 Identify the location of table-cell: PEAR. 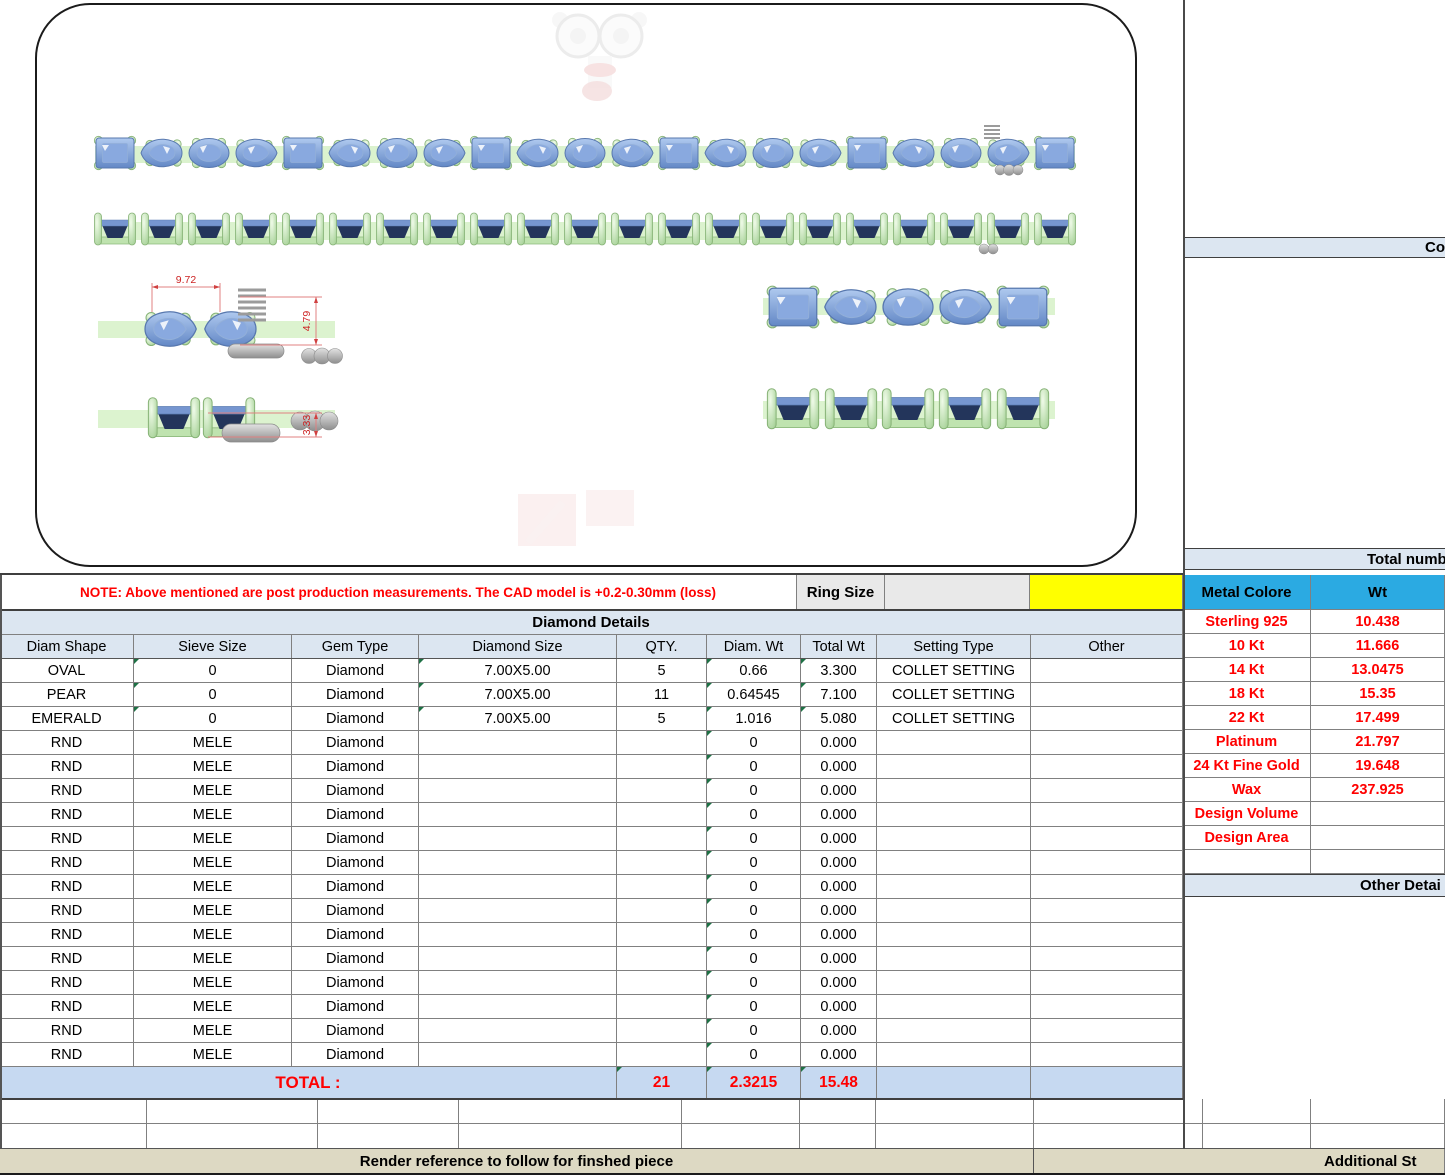
(67, 695).